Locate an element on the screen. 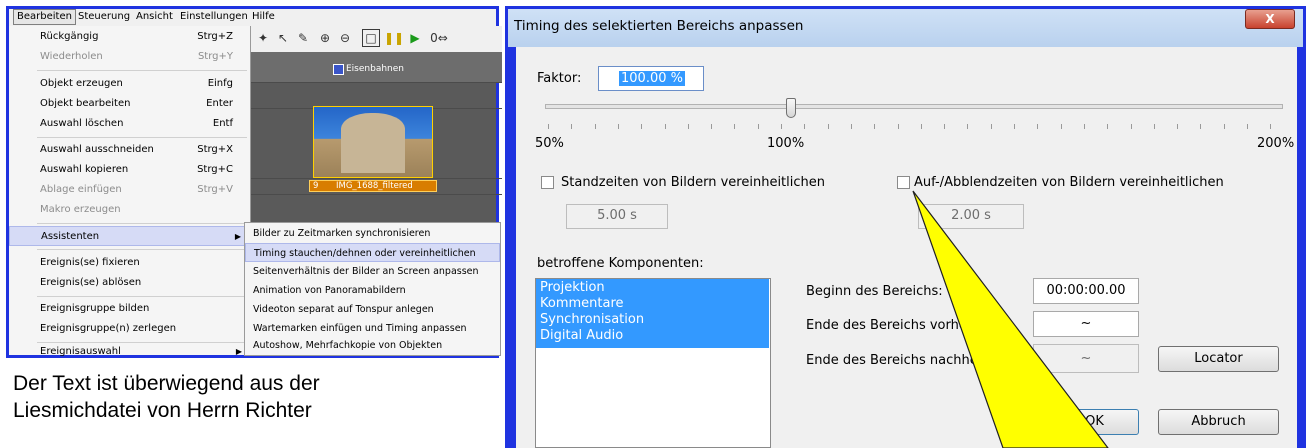 The height and width of the screenshot is (448, 1311). end-before-input: ~ is located at coordinates (1086, 324).